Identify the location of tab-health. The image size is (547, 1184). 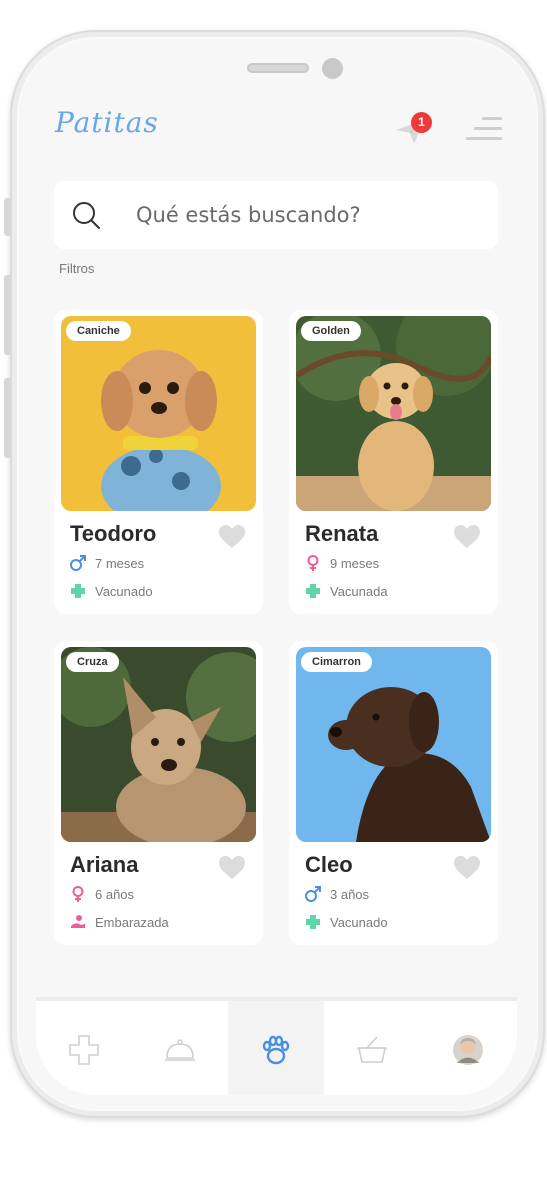
(84, 1048).